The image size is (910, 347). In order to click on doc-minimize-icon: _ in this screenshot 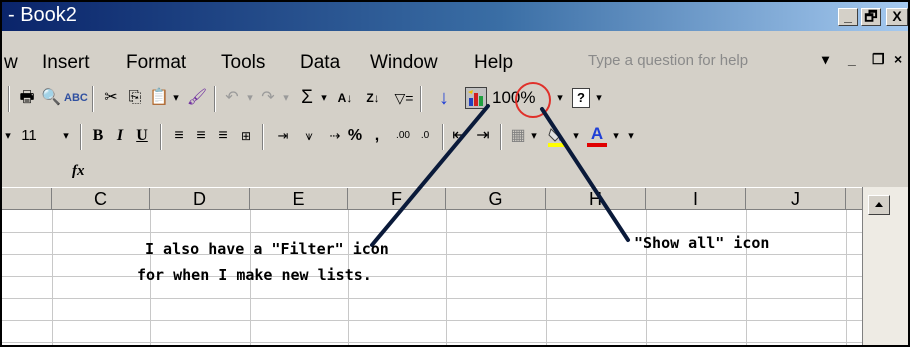, I will do `click(852, 59)`.